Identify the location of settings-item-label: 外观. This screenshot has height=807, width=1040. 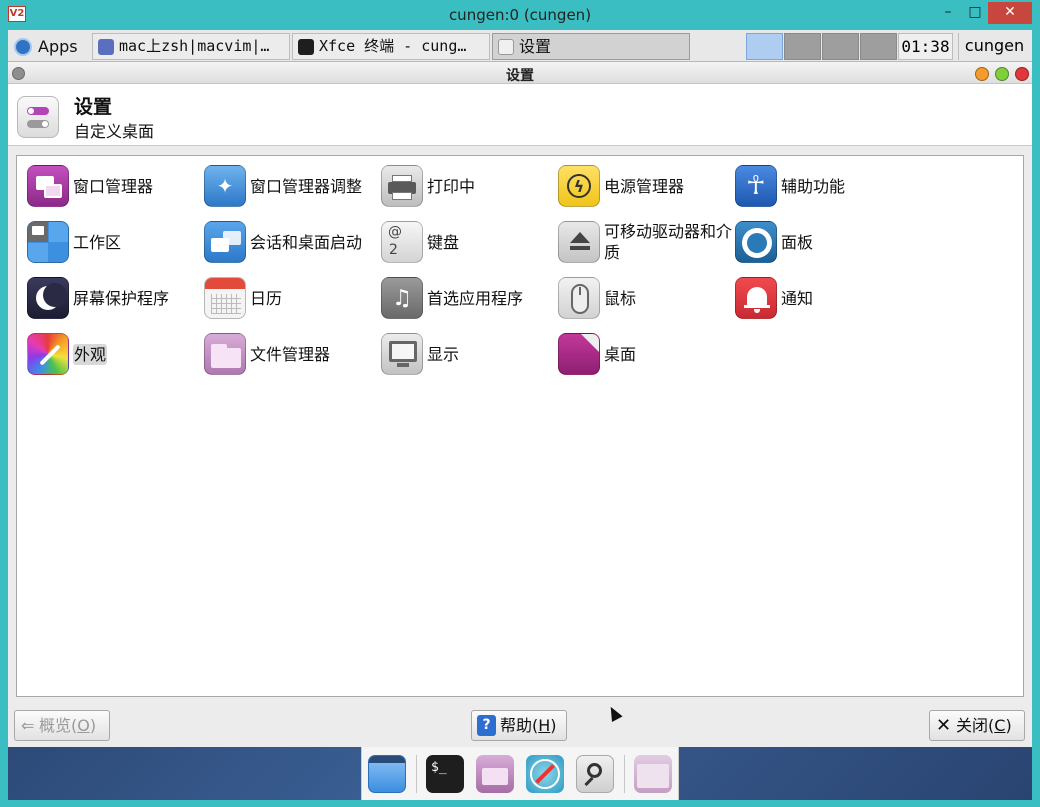
(137, 354).